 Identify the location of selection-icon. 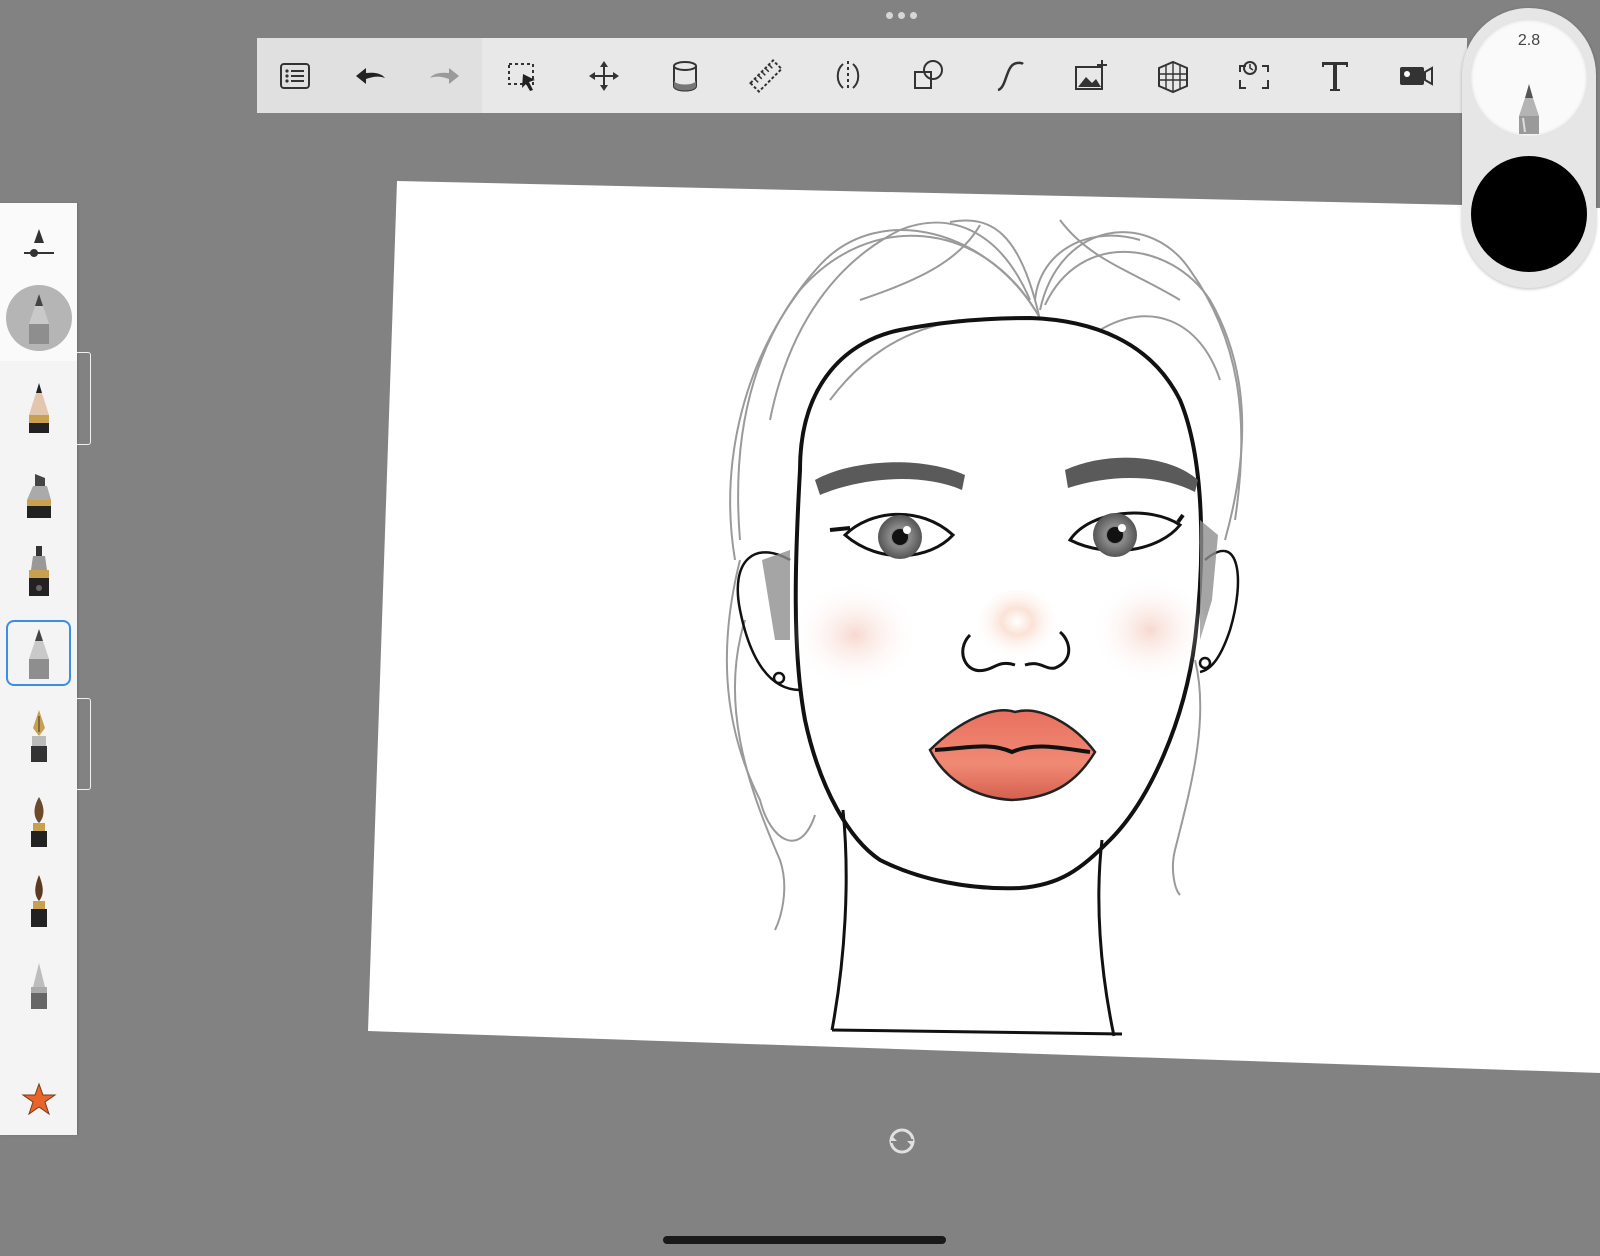
(521, 76).